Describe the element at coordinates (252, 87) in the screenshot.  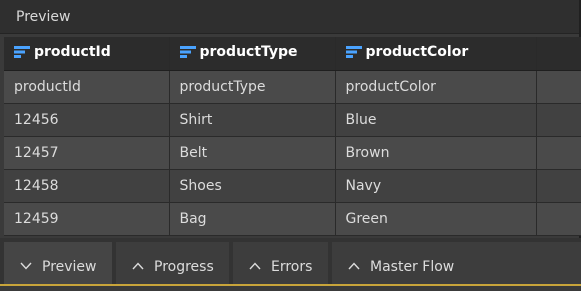
I see `table-cell: productType` at that location.